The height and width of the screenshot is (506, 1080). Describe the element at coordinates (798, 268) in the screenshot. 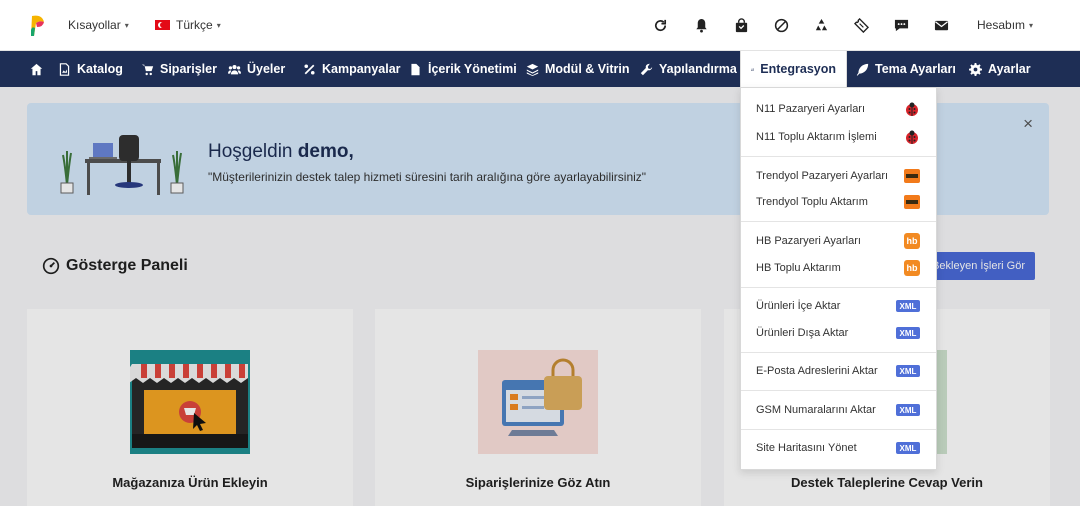

I see `dropdown-item-label: HB Toplu Aktarım` at that location.